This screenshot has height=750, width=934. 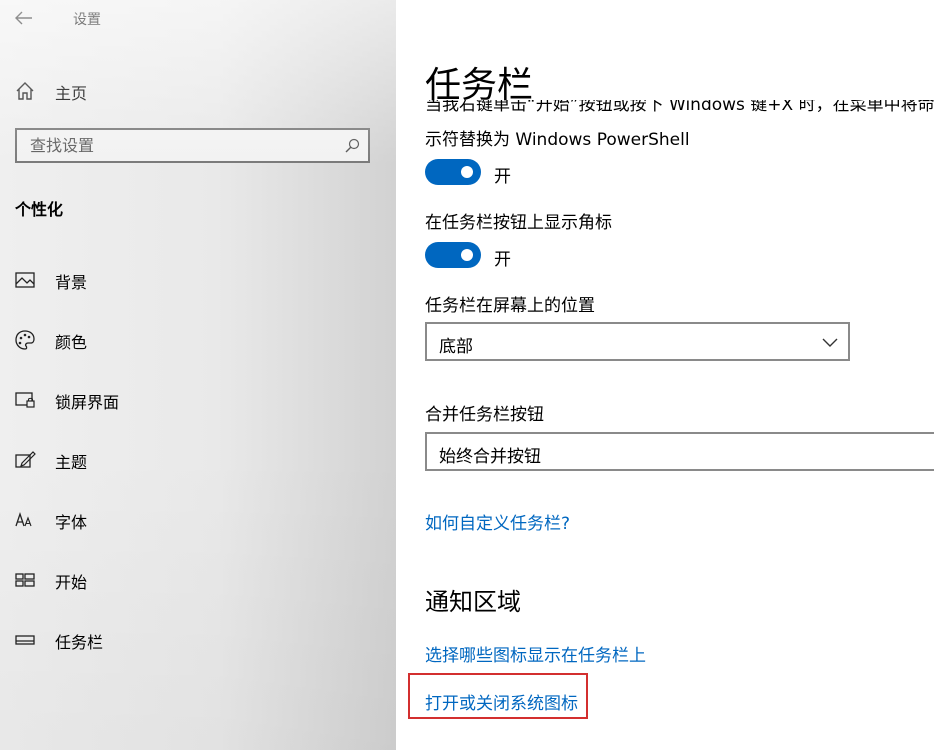 I want to click on sidebar-item-label: 开始, so click(x=71, y=582).